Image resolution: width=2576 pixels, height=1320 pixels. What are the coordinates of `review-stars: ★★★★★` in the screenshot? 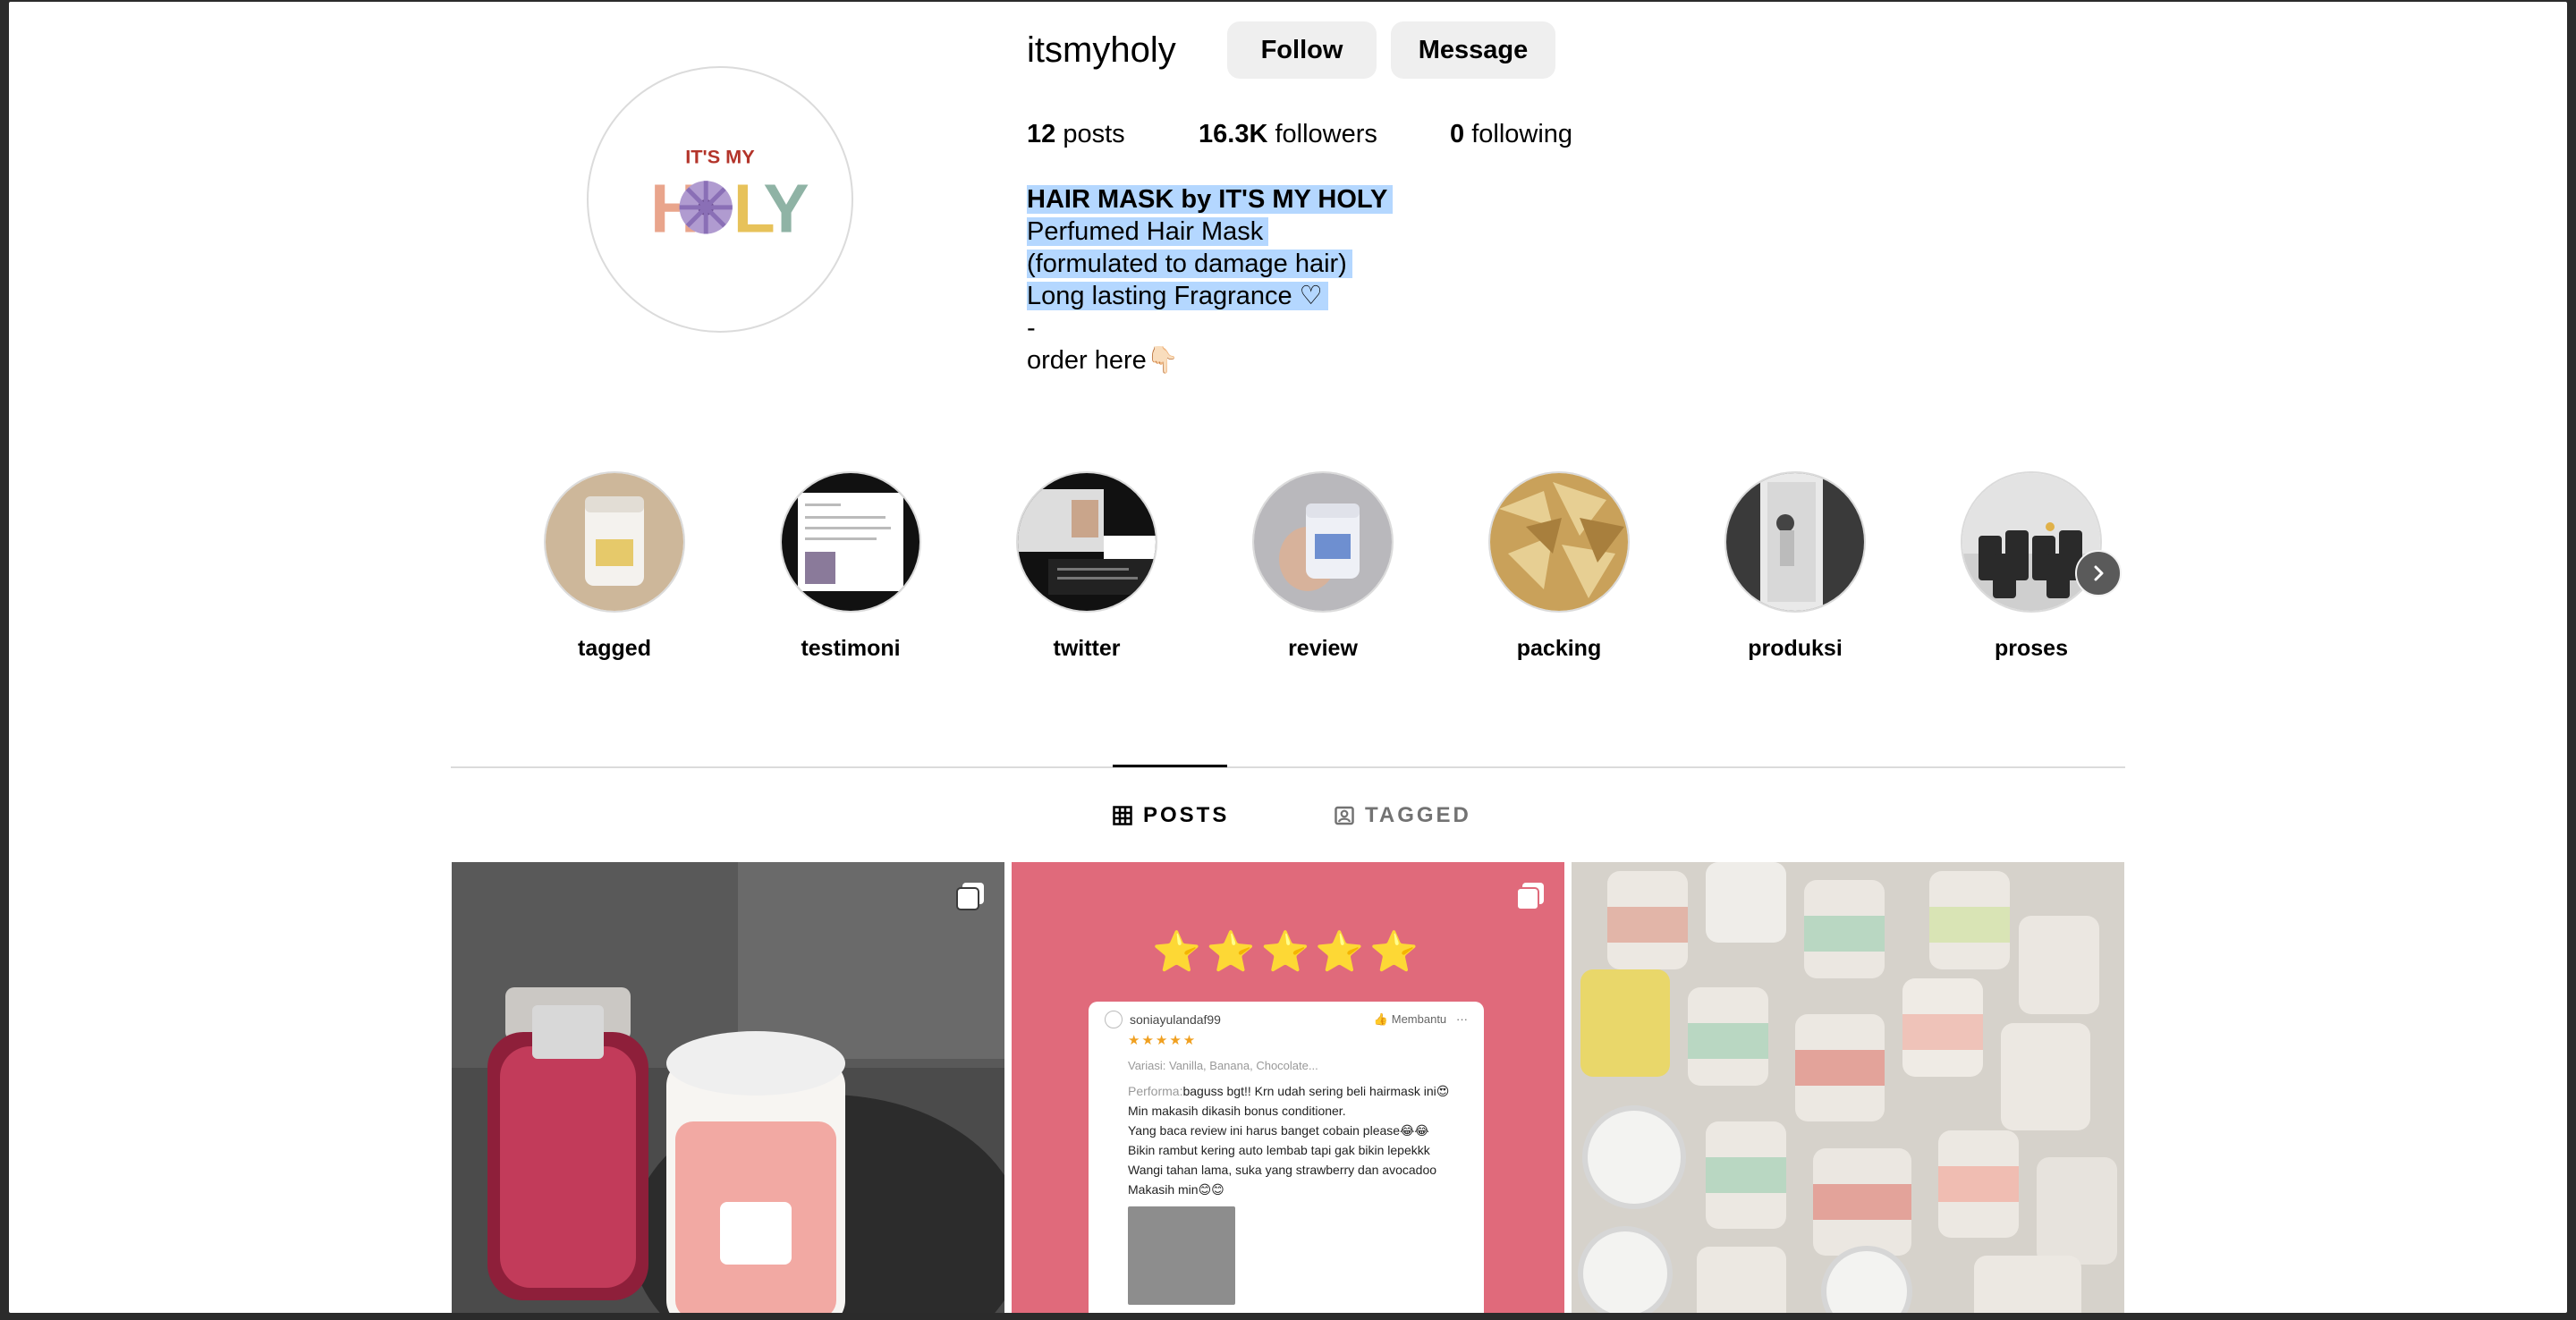 It's located at (1163, 1040).